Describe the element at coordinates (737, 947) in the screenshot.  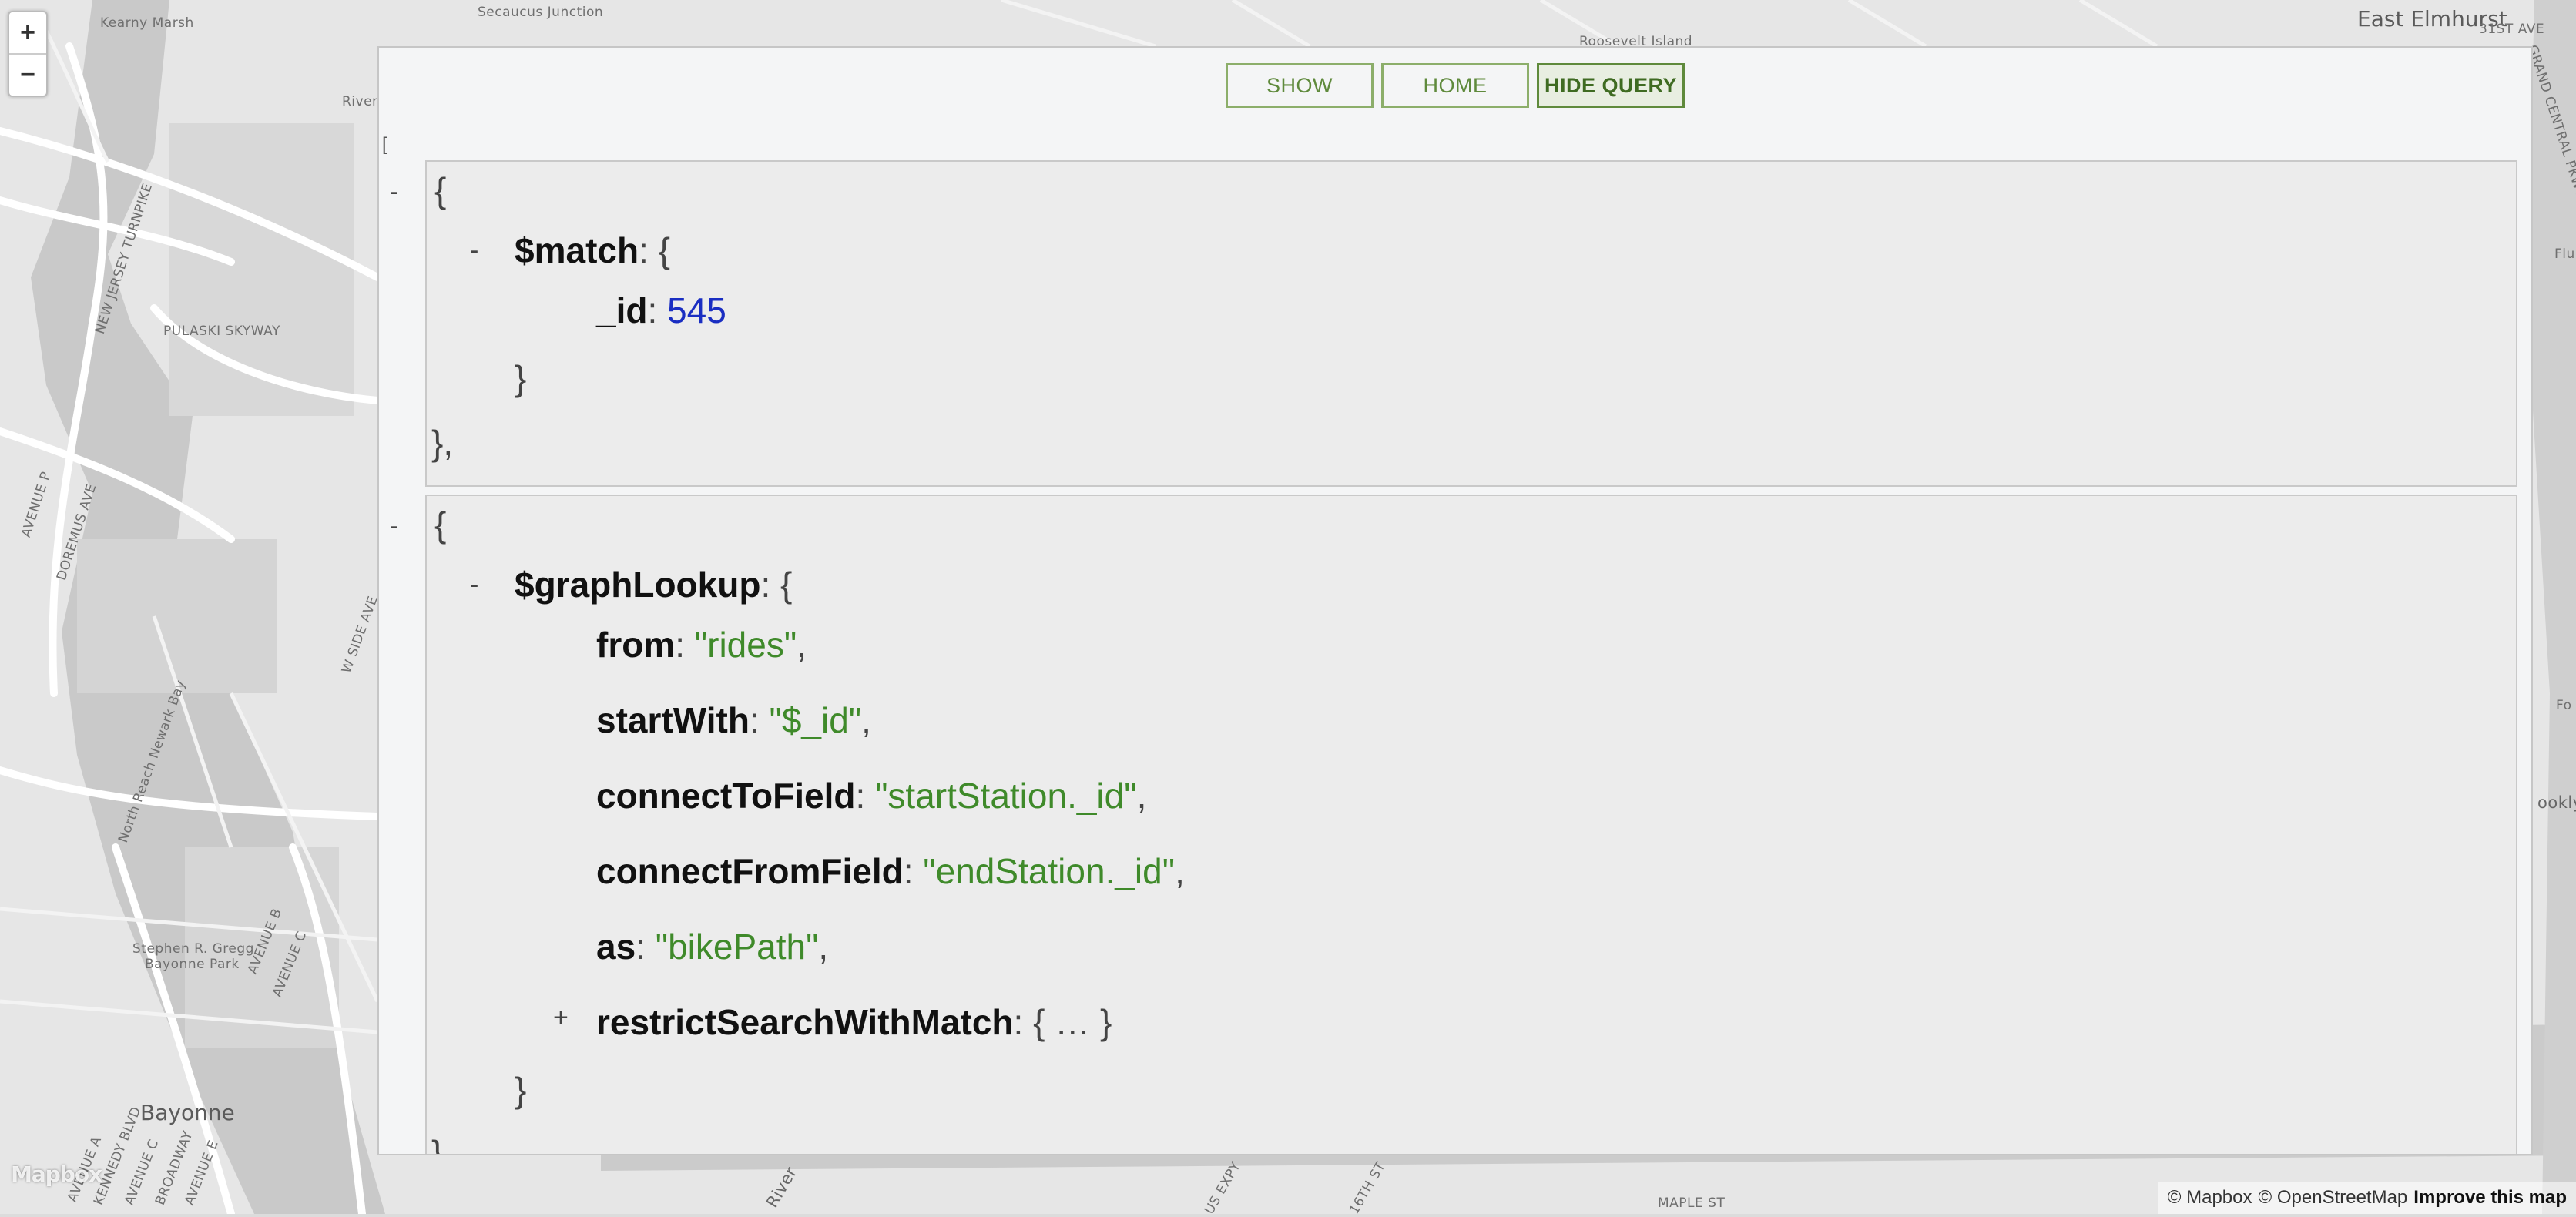
I see `field-value: "bikePath"` at that location.